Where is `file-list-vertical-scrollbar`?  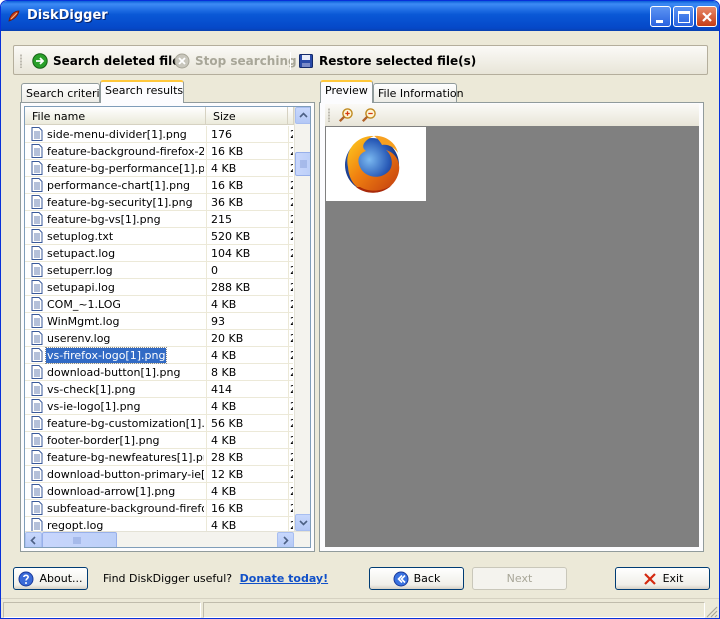
file-list-vertical-scrollbar is located at coordinates (302, 319).